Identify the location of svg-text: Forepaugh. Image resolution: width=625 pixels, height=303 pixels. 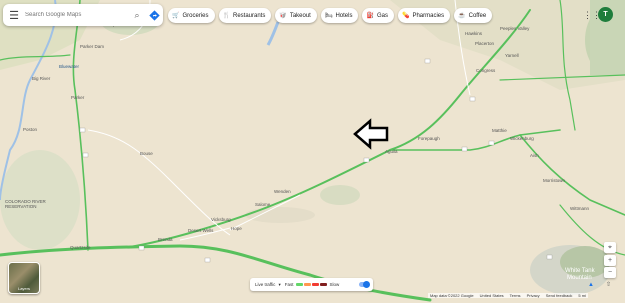
(429, 138).